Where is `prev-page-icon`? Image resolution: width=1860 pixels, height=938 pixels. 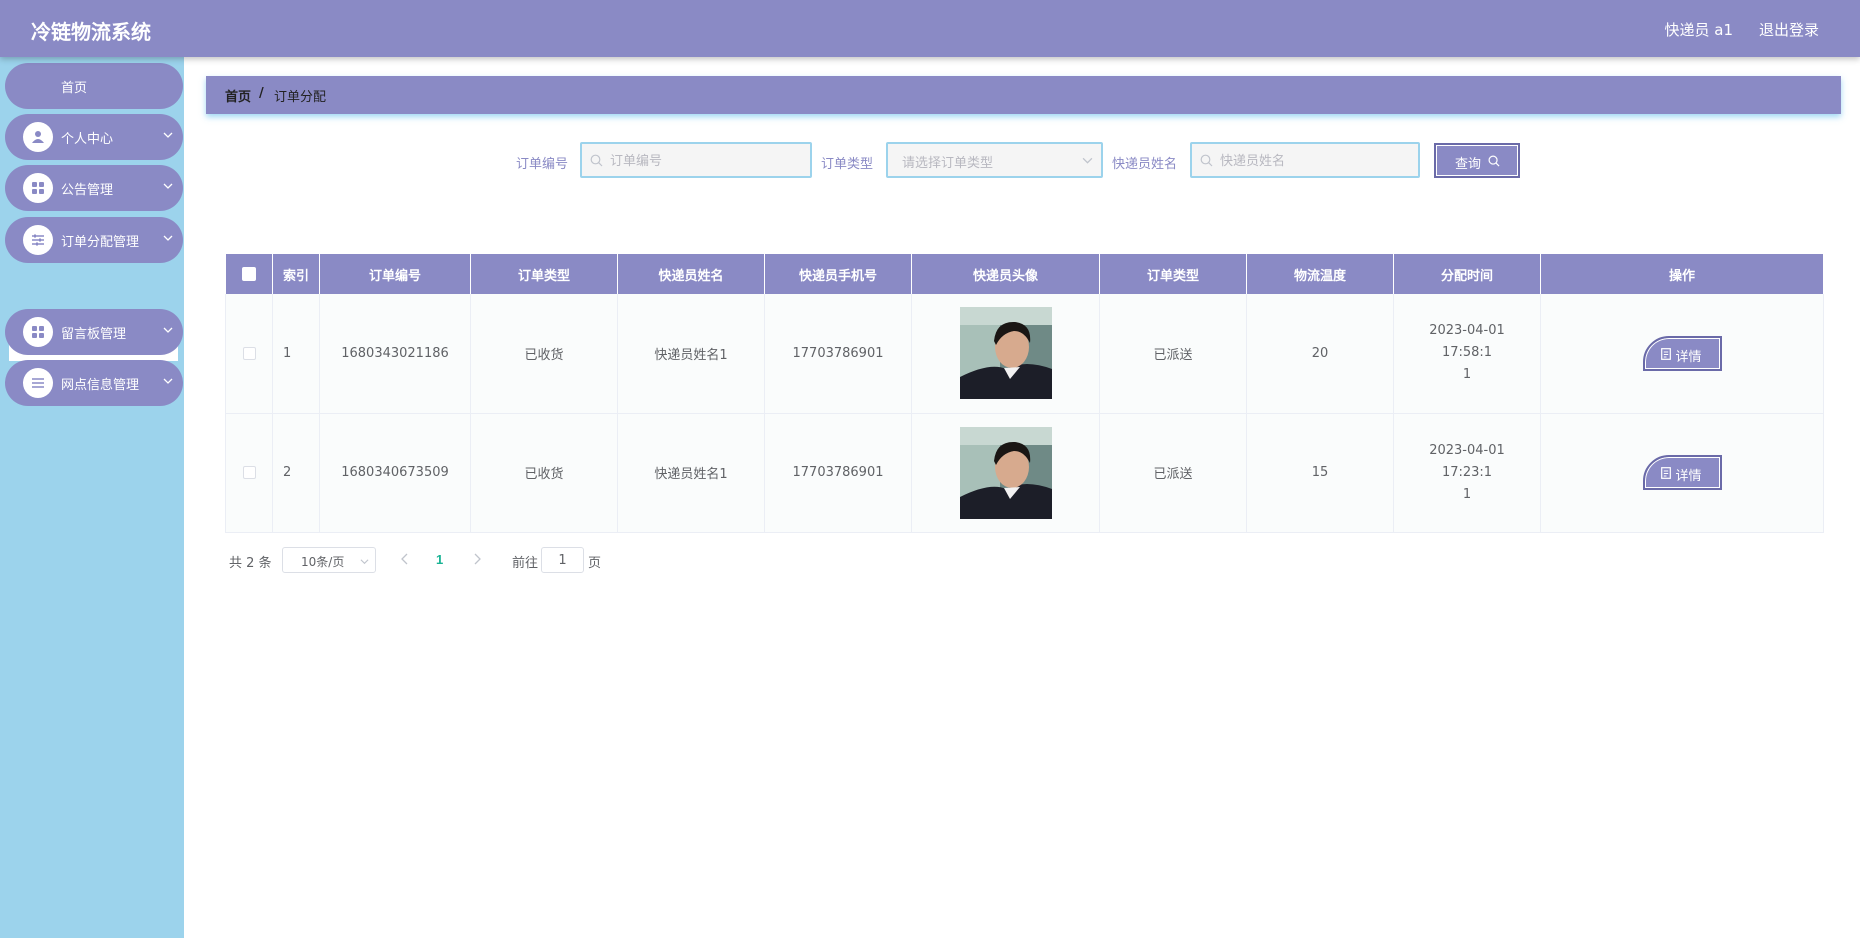 prev-page-icon is located at coordinates (405, 559).